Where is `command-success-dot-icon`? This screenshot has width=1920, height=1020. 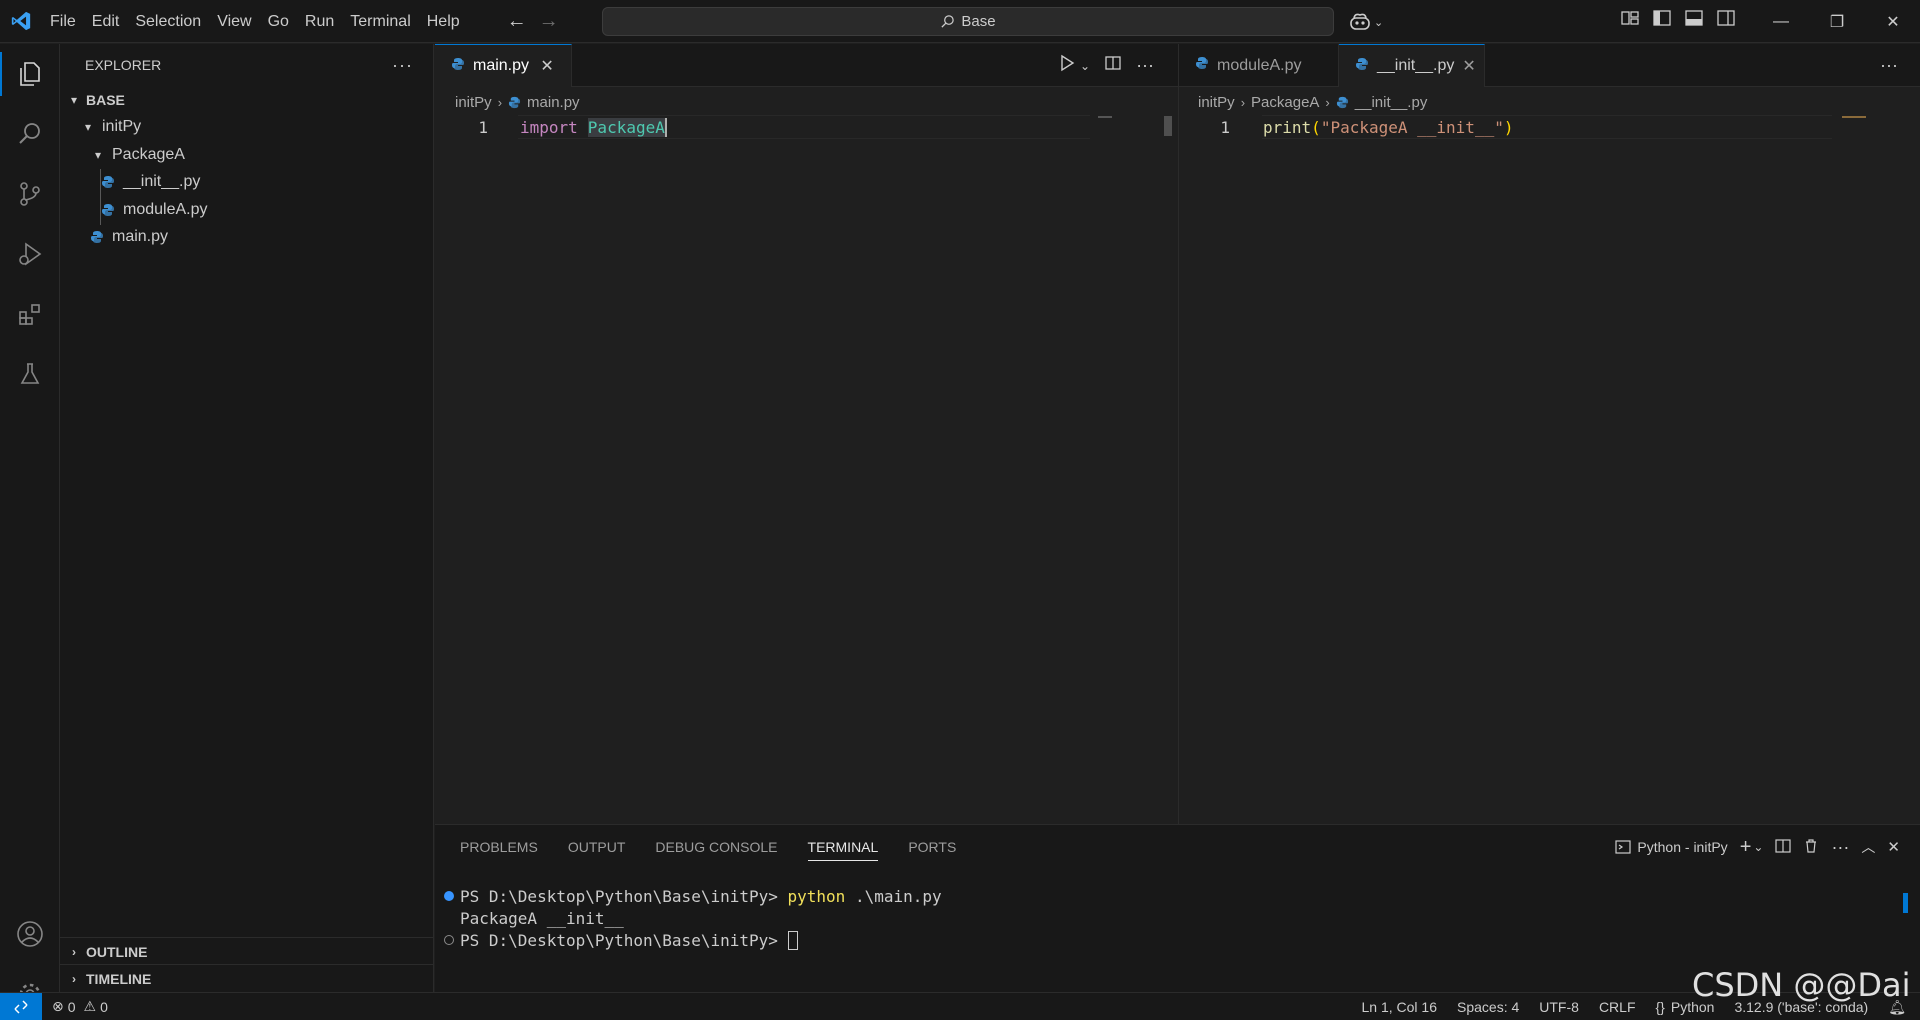 command-success-dot-icon is located at coordinates (449, 896).